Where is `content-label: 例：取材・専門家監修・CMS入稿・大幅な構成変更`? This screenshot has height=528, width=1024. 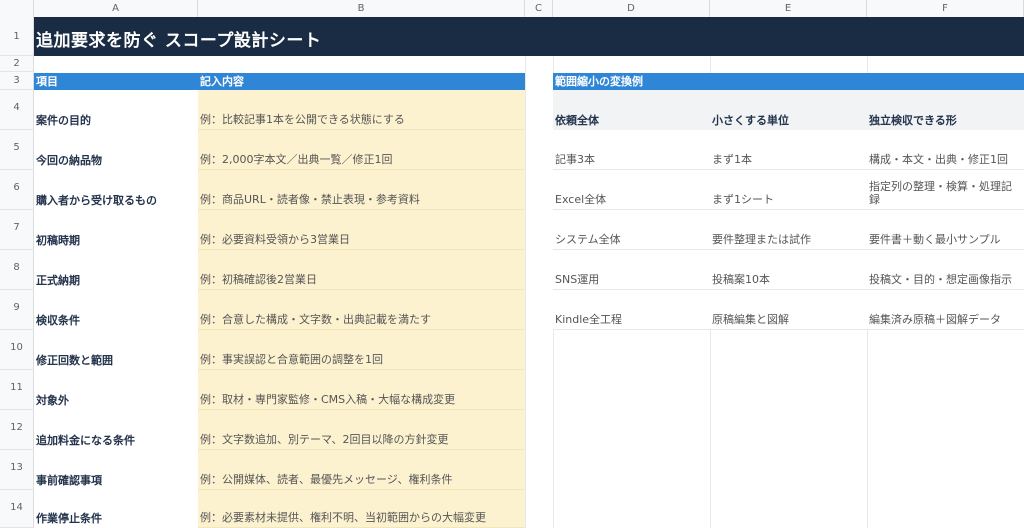
content-label: 例：取材・専門家監修・CMS入稿・大幅な構成変更 is located at coordinates (328, 399).